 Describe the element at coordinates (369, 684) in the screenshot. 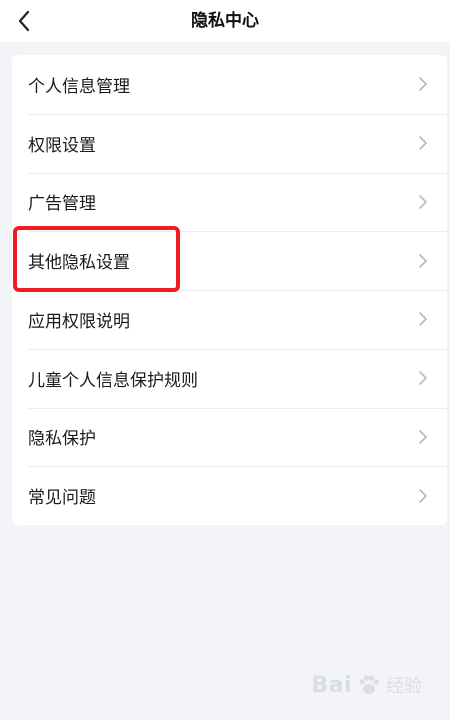

I see `paw-icon` at that location.